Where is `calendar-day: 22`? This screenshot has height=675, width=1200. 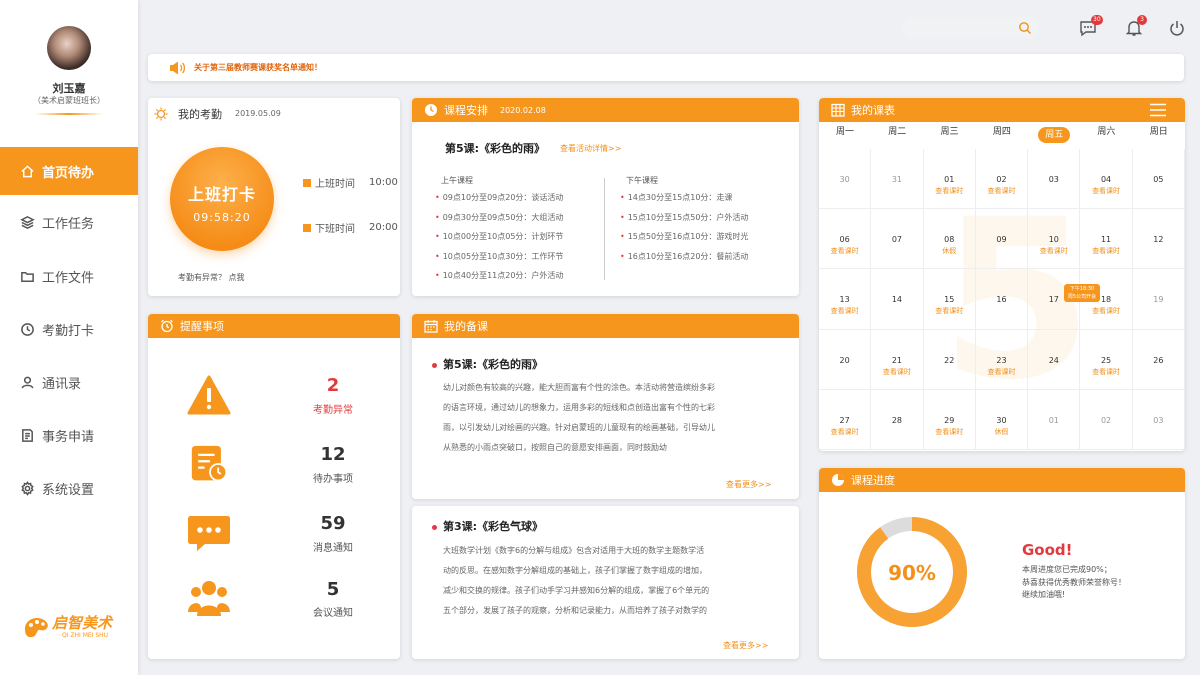 calendar-day: 22 is located at coordinates (949, 359).